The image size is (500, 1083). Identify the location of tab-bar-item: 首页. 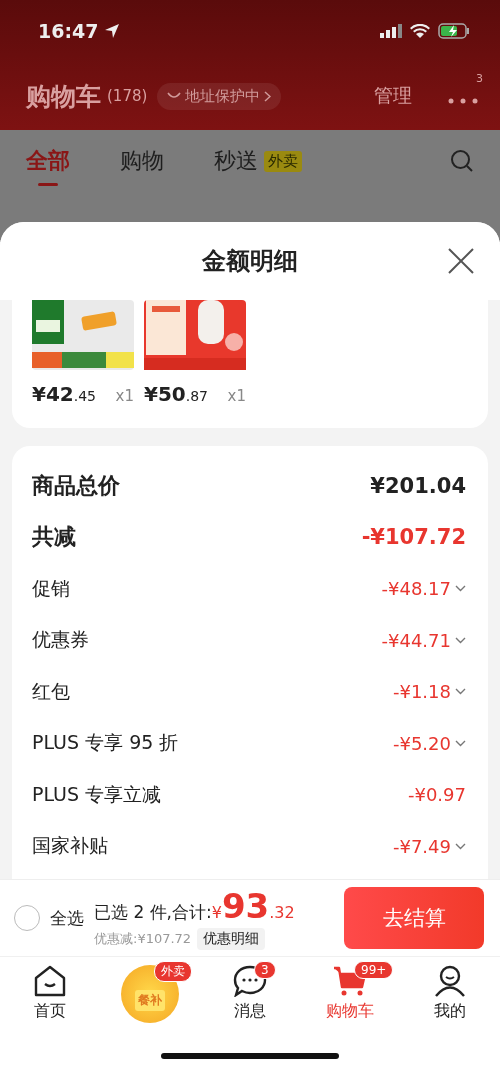
(50, 993).